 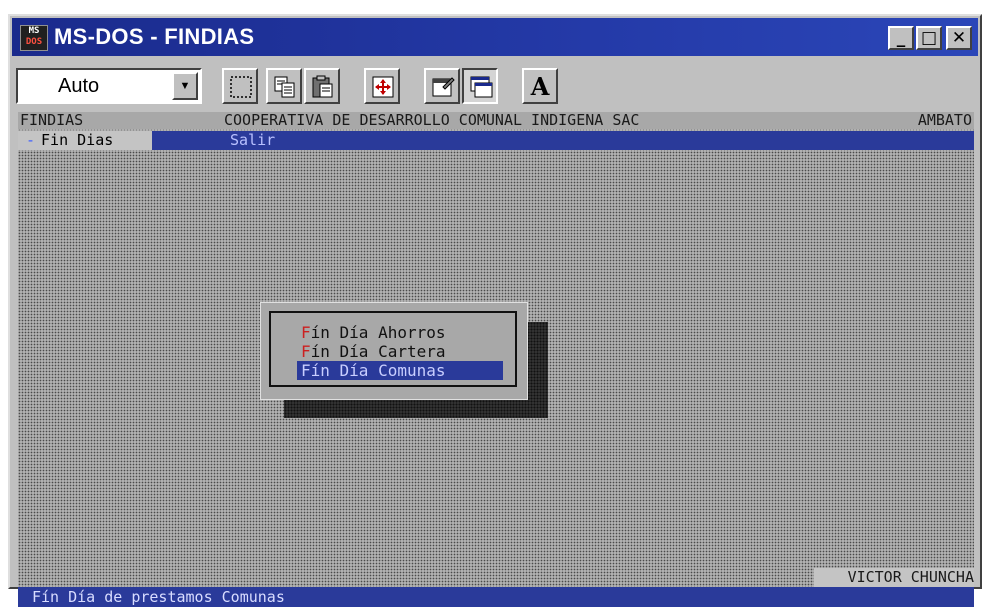 What do you see at coordinates (378, 332) in the screenshot?
I see `submenu-item-label: ín Día Ahorros` at bounding box center [378, 332].